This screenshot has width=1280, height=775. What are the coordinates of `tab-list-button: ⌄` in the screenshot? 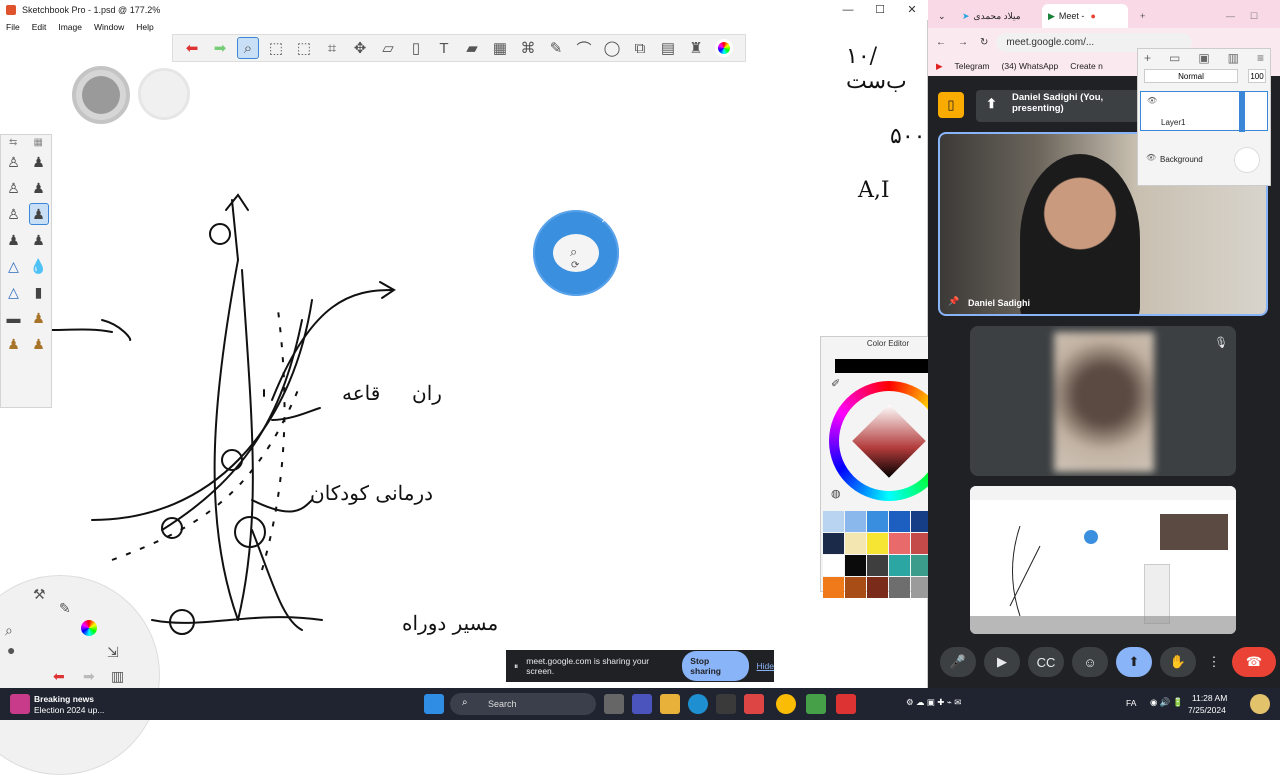 It's located at (942, 16).